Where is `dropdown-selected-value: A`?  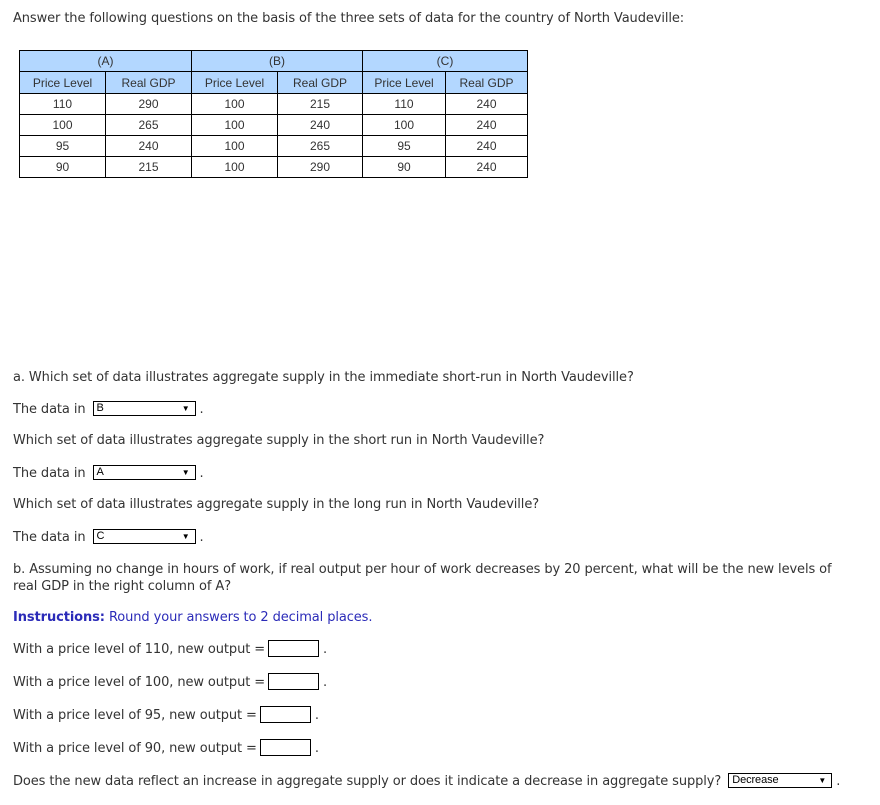
dropdown-selected-value: A is located at coordinates (100, 472).